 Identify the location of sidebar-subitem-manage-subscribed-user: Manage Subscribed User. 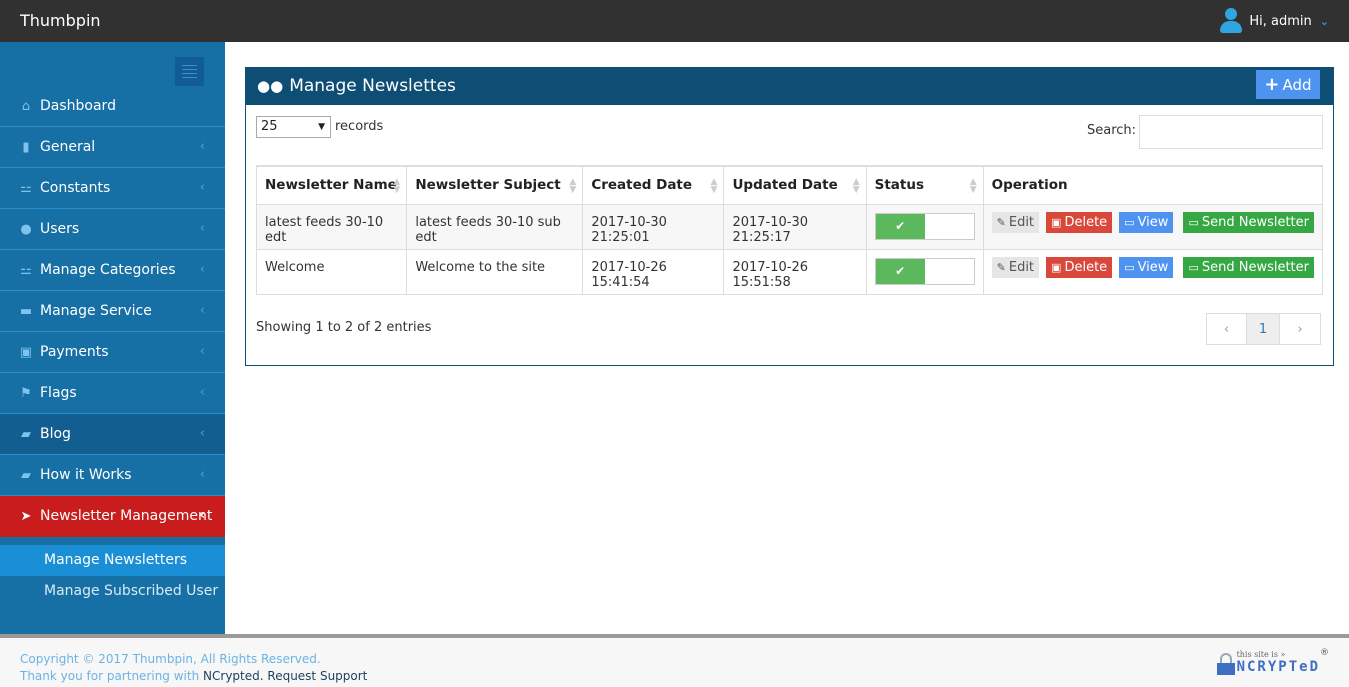
(112, 591).